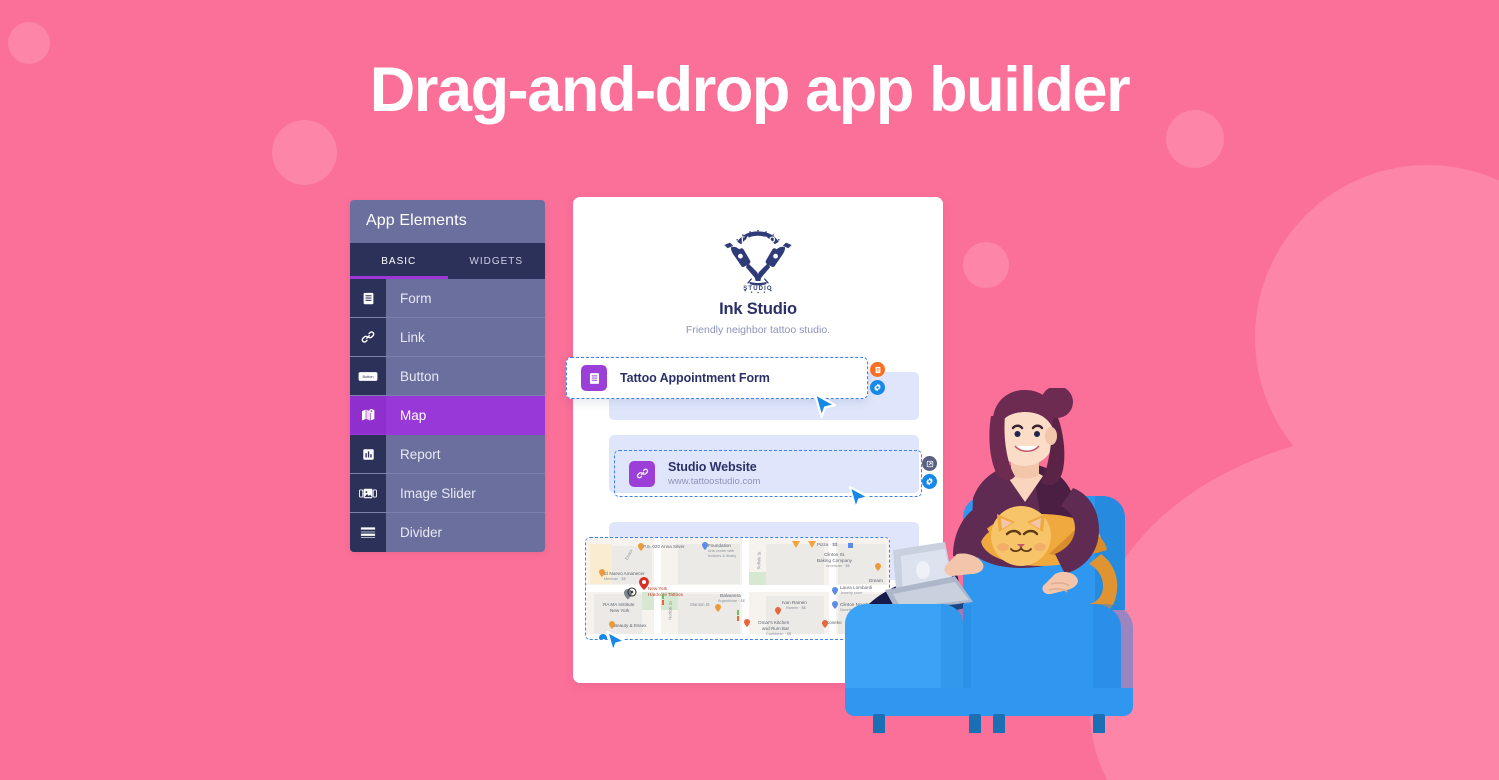  Describe the element at coordinates (714, 481) in the screenshot. I see `element-card-subtitle: www.tattoostudio.com` at that location.